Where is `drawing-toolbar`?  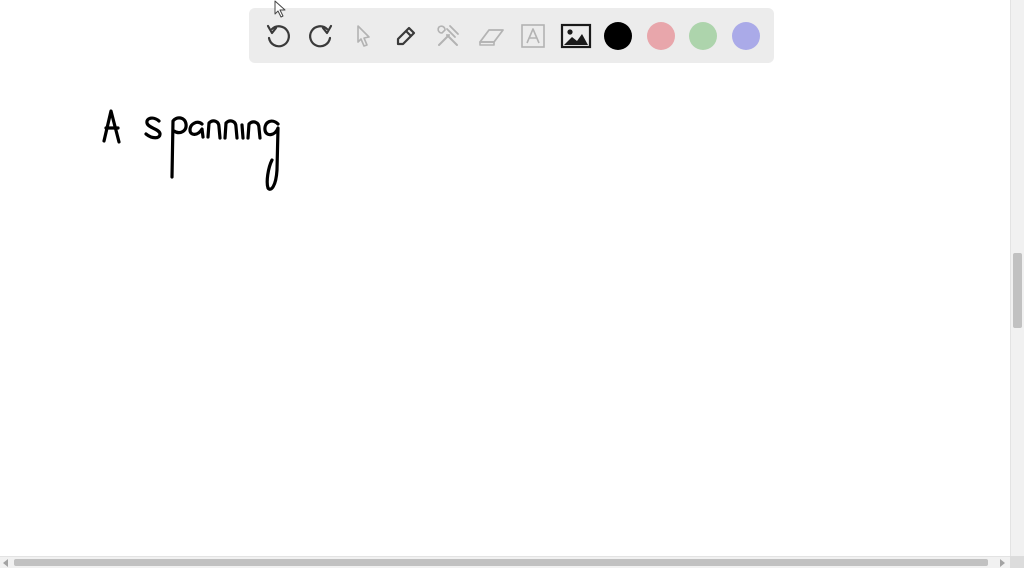 drawing-toolbar is located at coordinates (511, 35).